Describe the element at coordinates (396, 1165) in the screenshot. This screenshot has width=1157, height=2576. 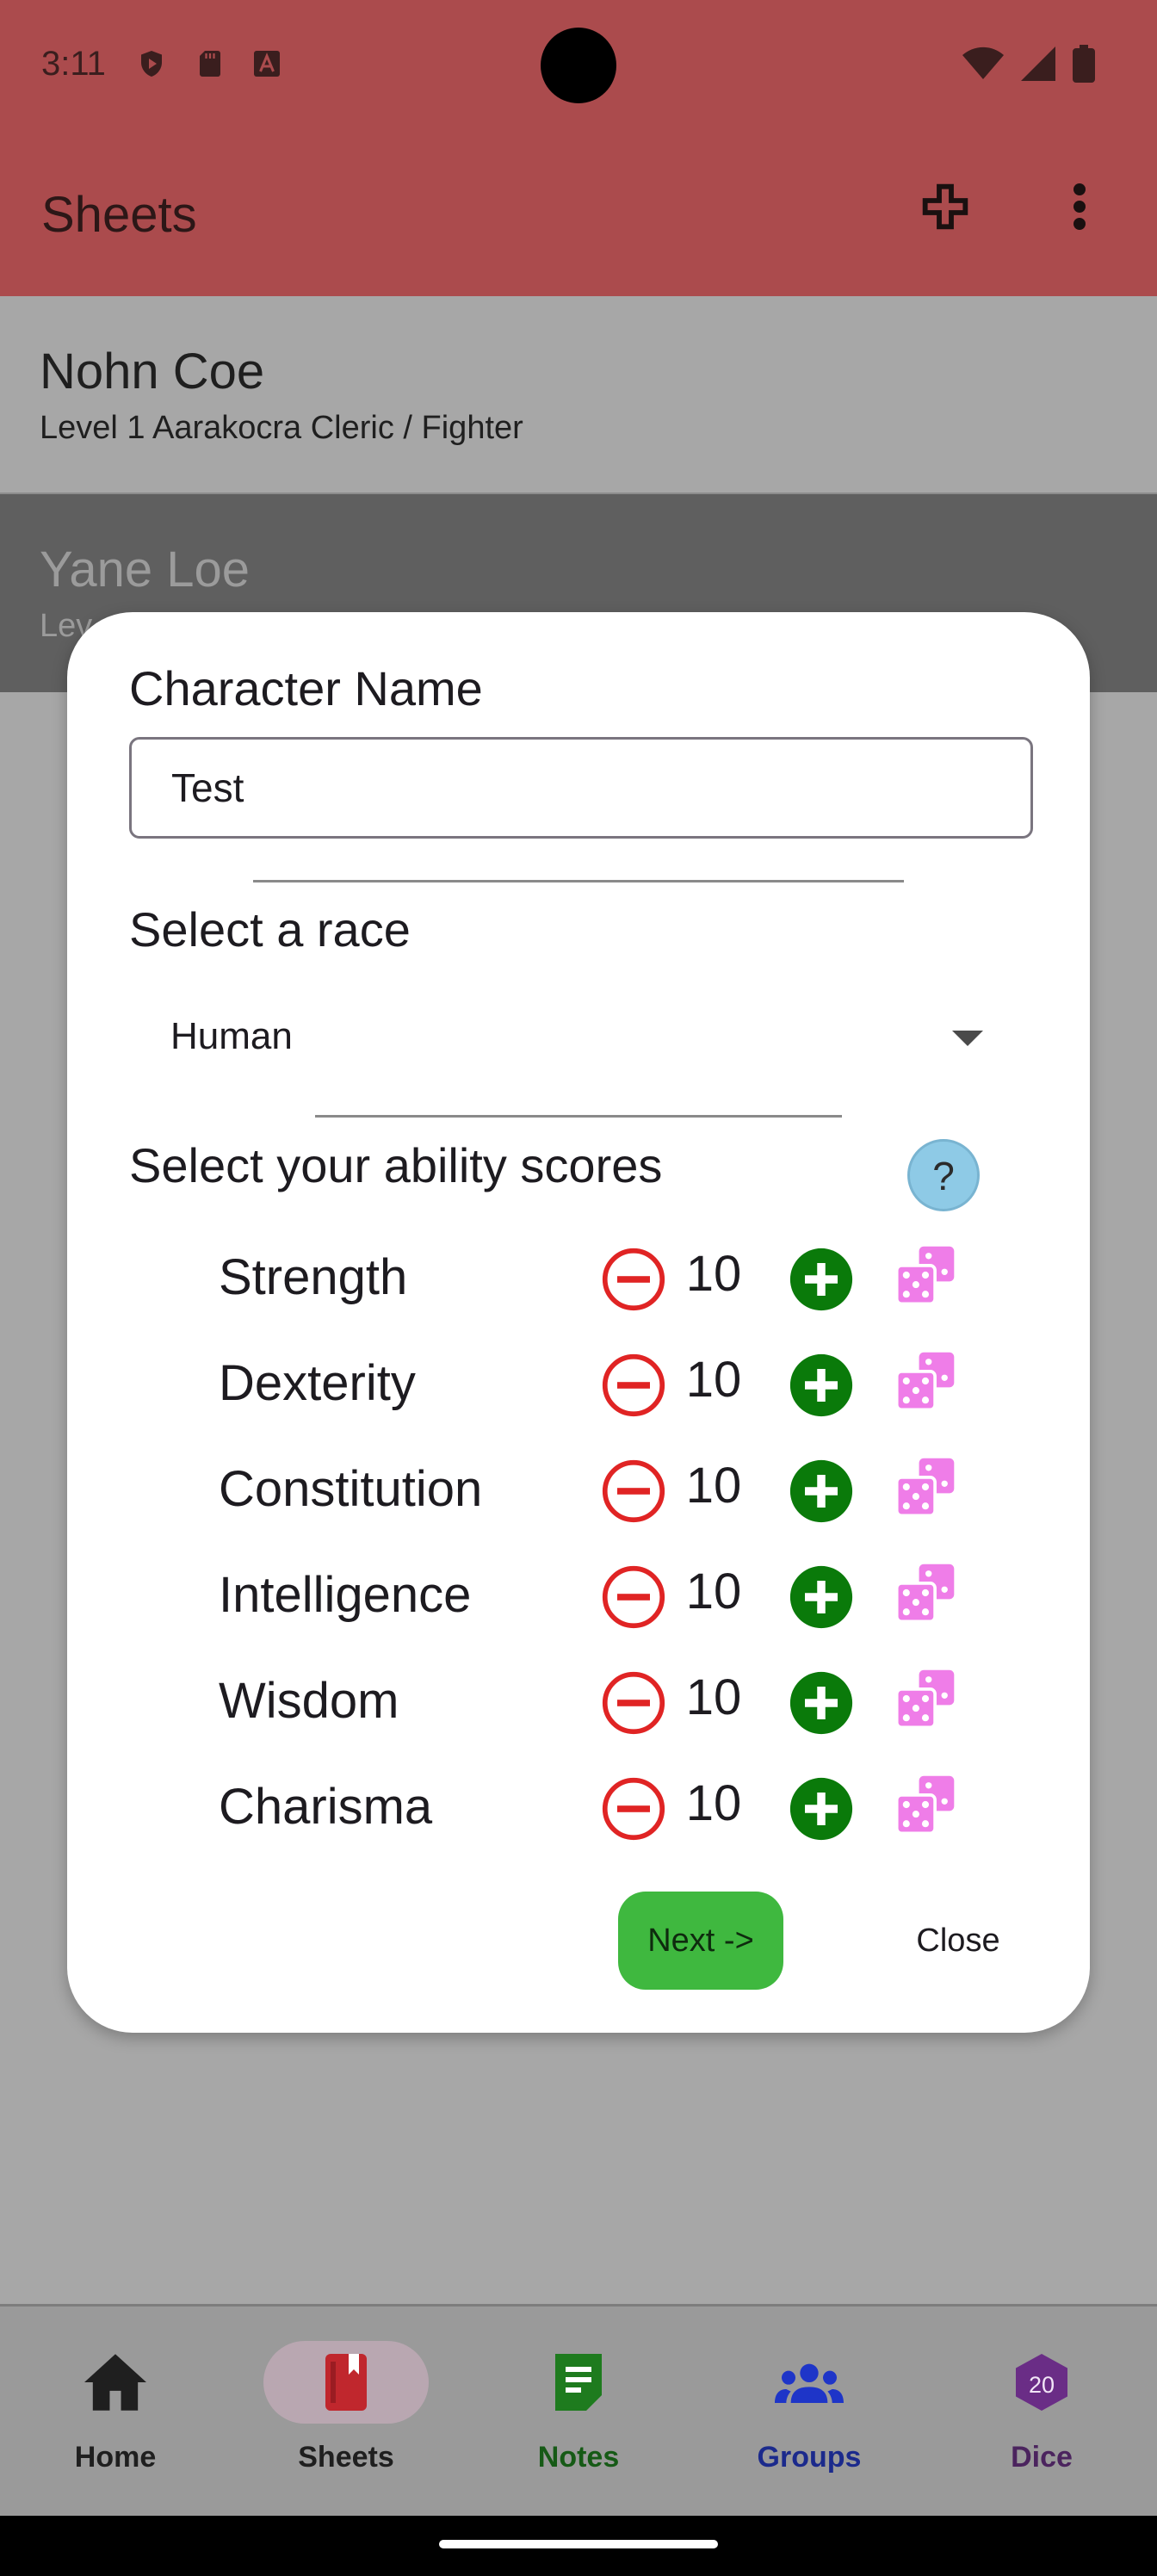
I see `ability-scores-label: Select your ability scores` at that location.